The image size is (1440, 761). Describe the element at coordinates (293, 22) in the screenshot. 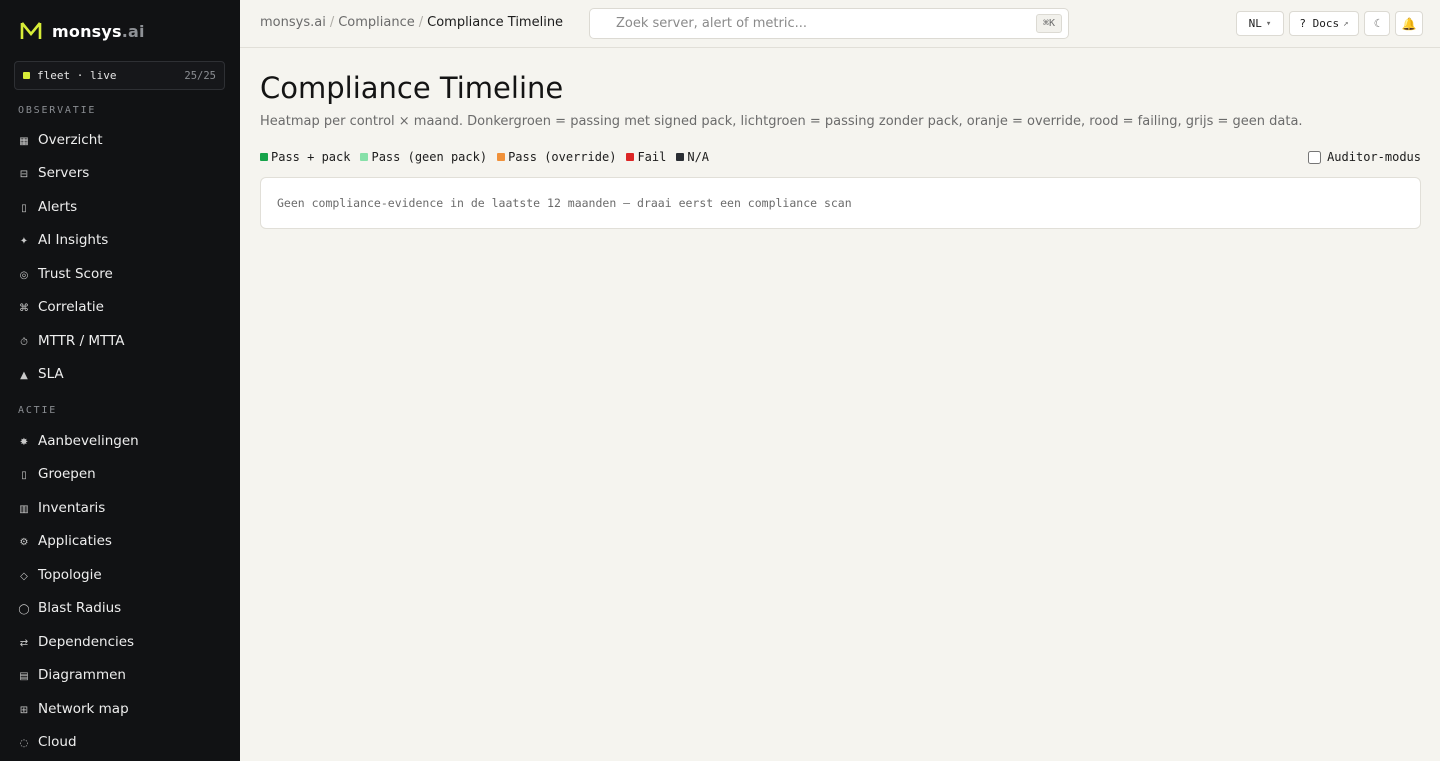

I see `breadcrumb-home: monsys.ai` at that location.